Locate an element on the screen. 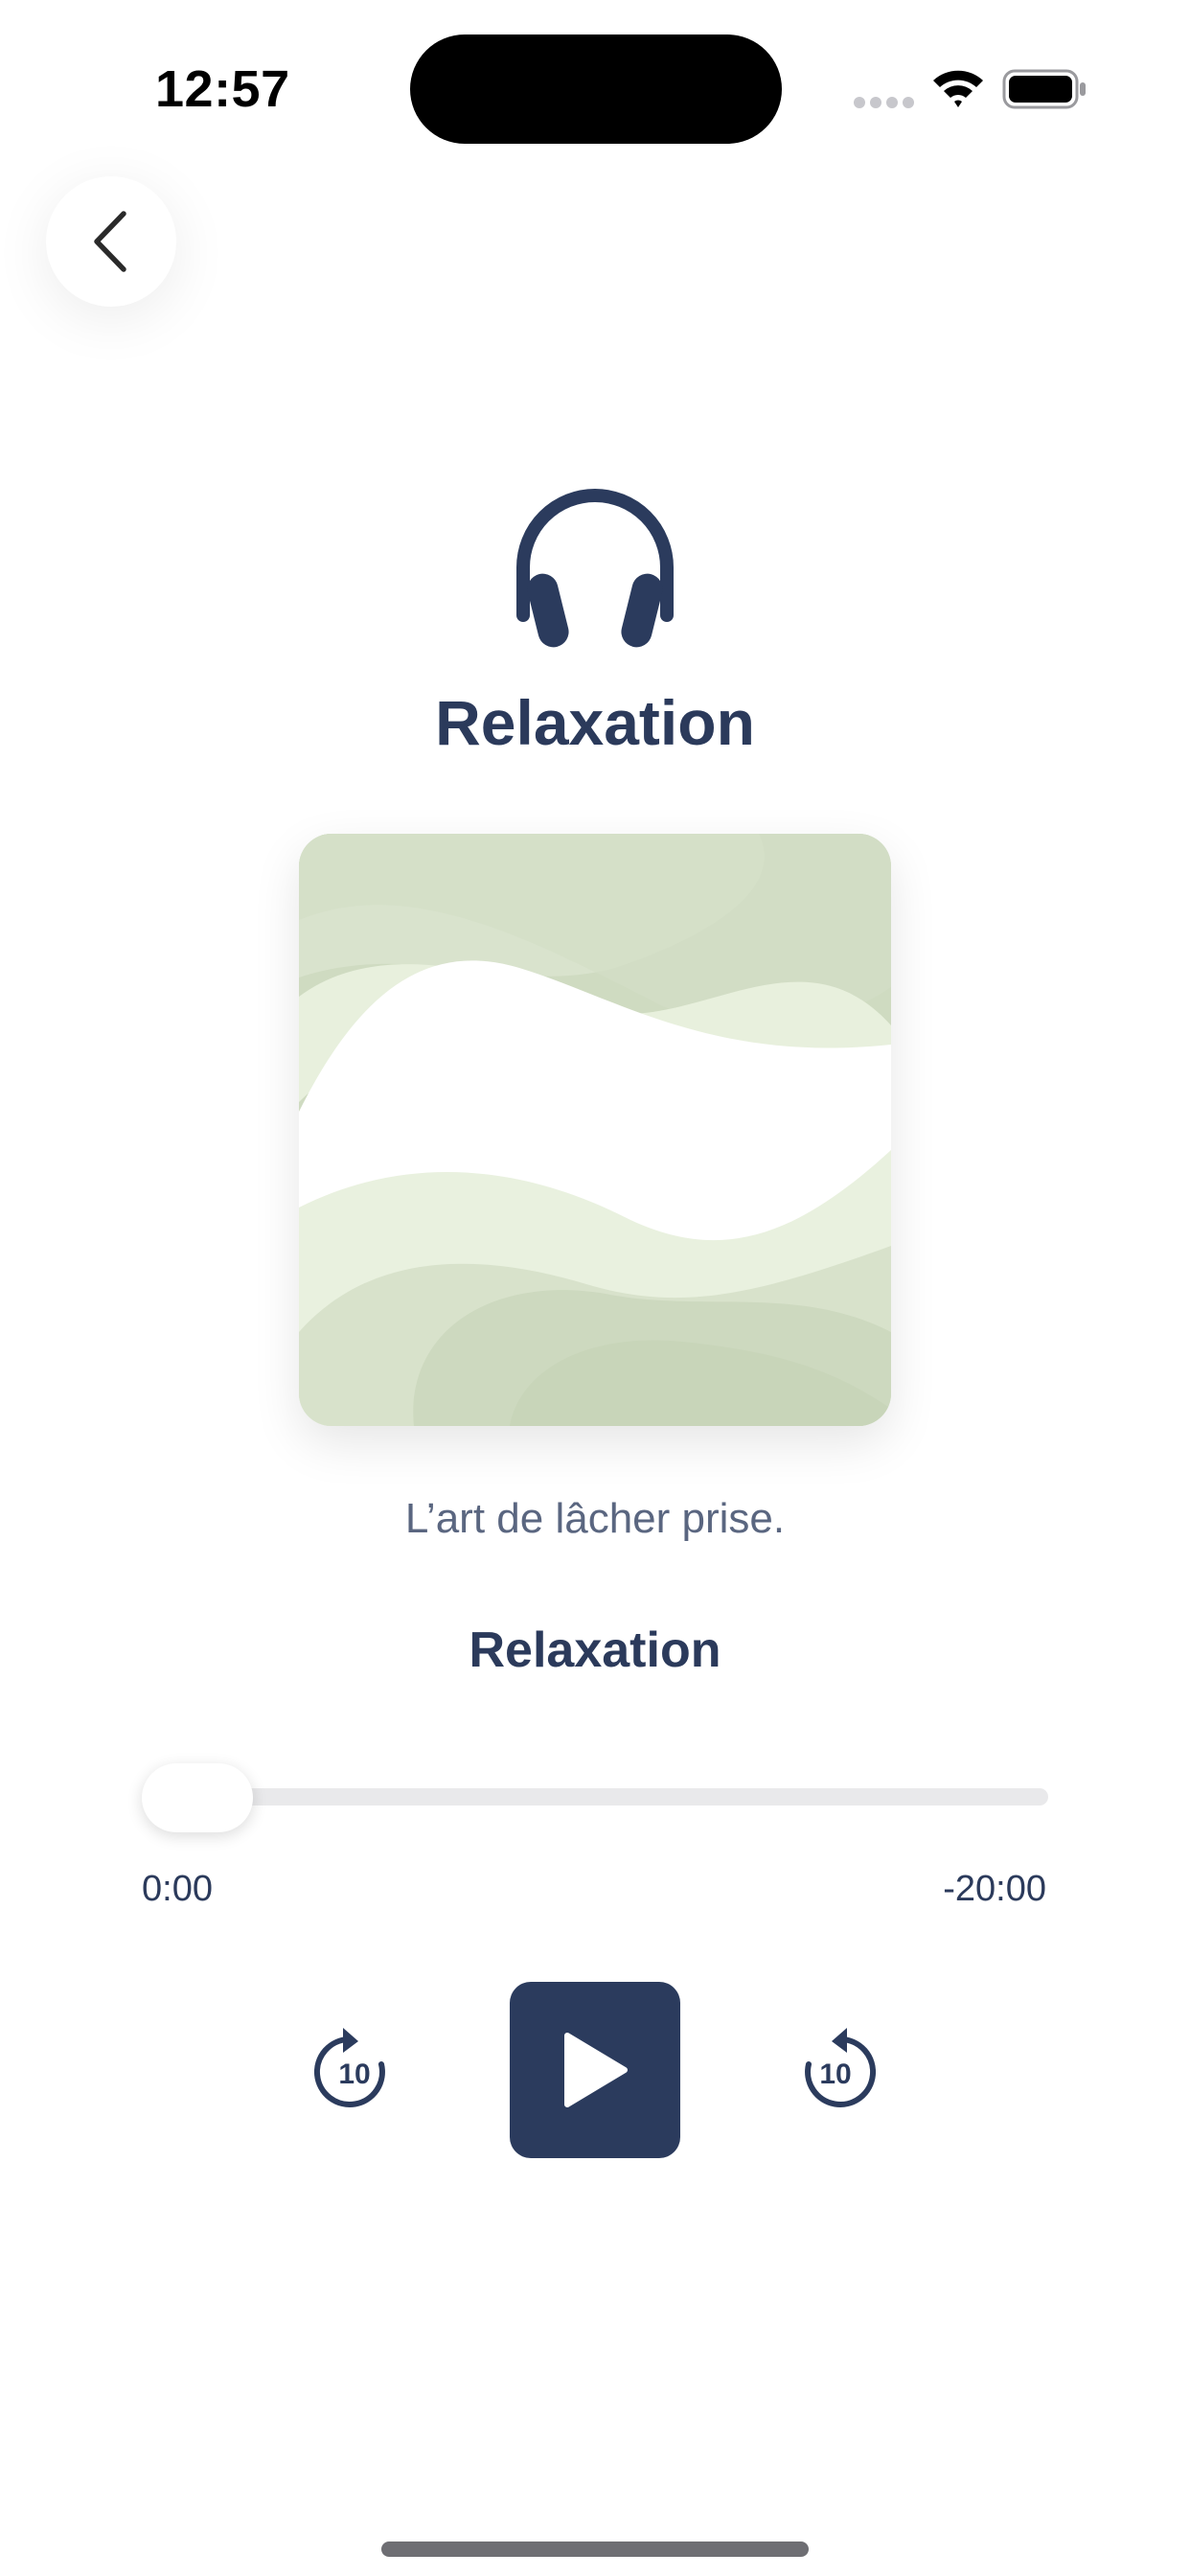 This screenshot has width=1190, height=2576. play-icon is located at coordinates (596, 2070).